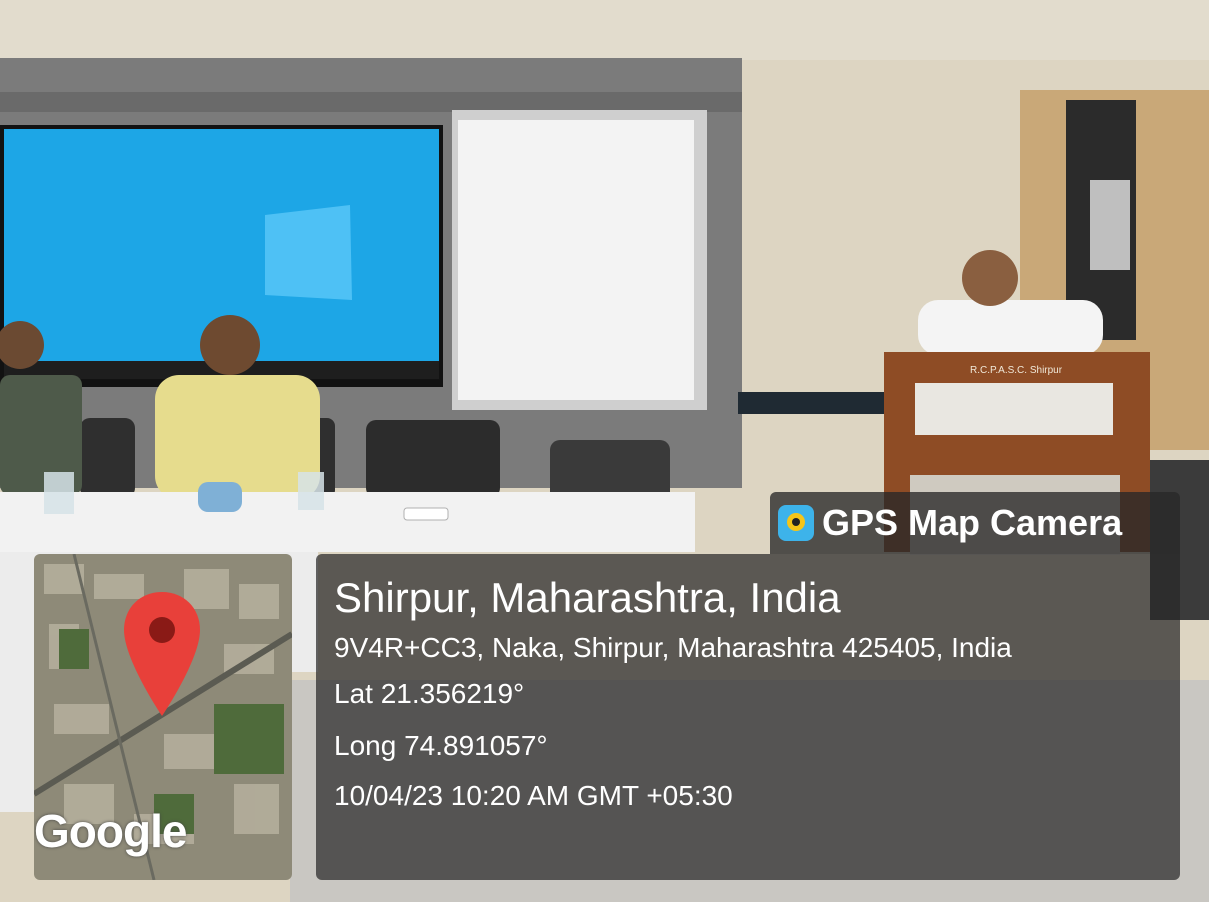  Describe the element at coordinates (162, 654) in the screenshot. I see `map-pin-icon` at that location.